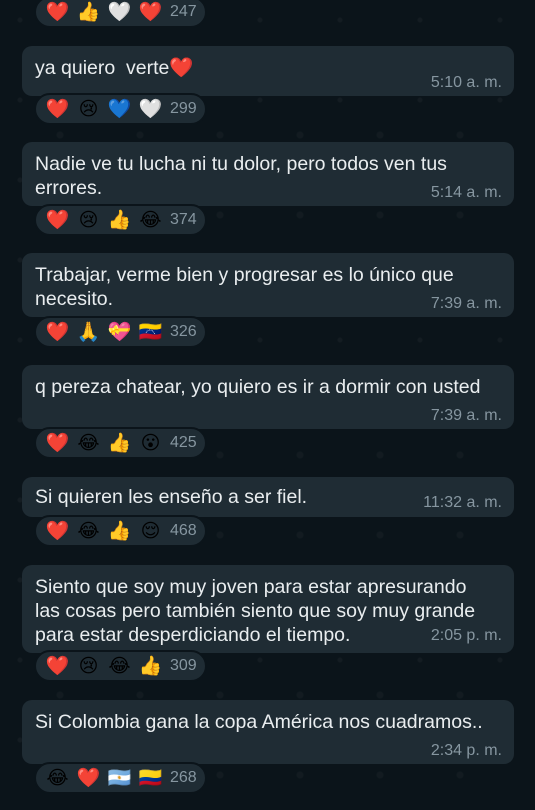 The height and width of the screenshot is (810, 535). Describe the element at coordinates (150, 531) in the screenshot. I see `reaction-emoji: 😌` at that location.